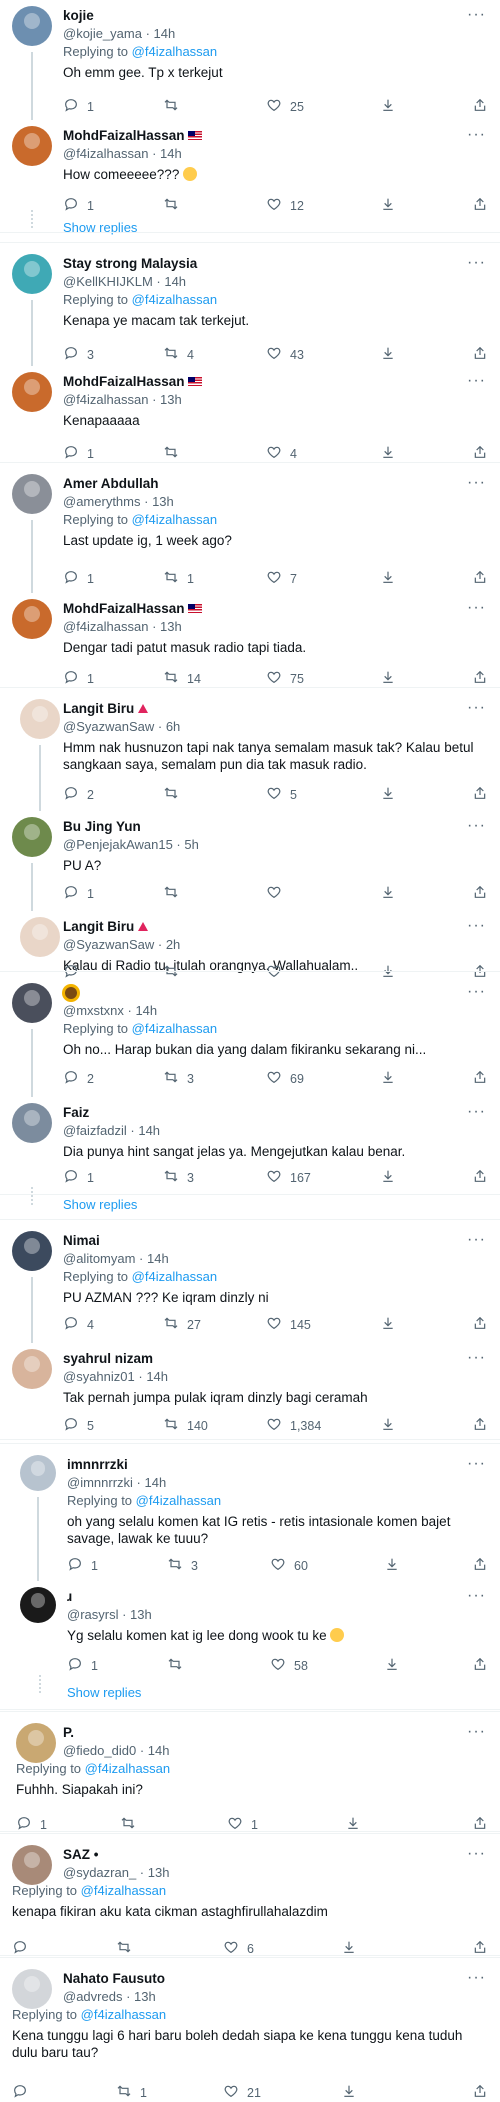 This screenshot has height=2102, width=500. Describe the element at coordinates (78, 1425) in the screenshot. I see `reply-button: 5` at that location.